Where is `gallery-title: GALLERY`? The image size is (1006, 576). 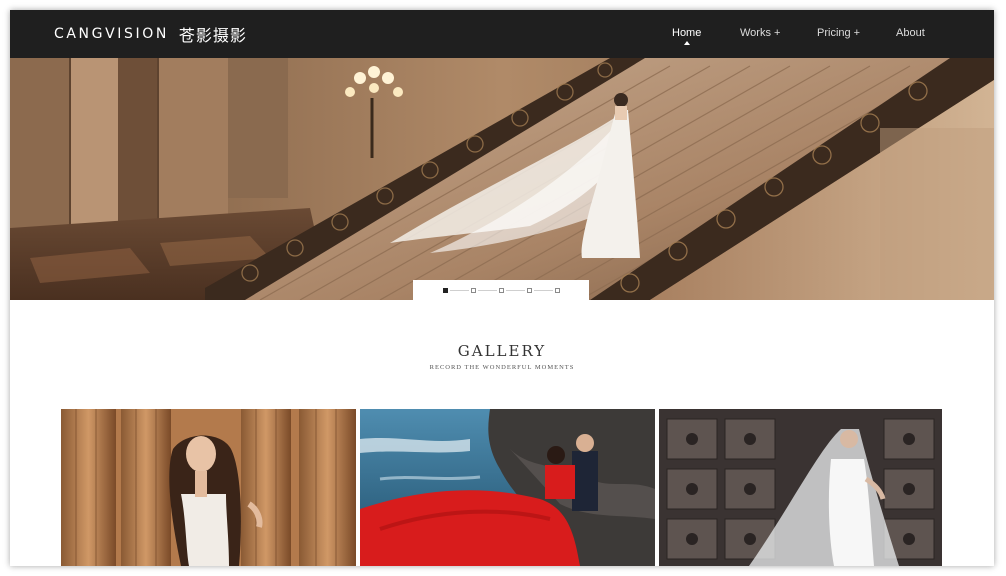
gallery-title: GALLERY is located at coordinates (502, 351).